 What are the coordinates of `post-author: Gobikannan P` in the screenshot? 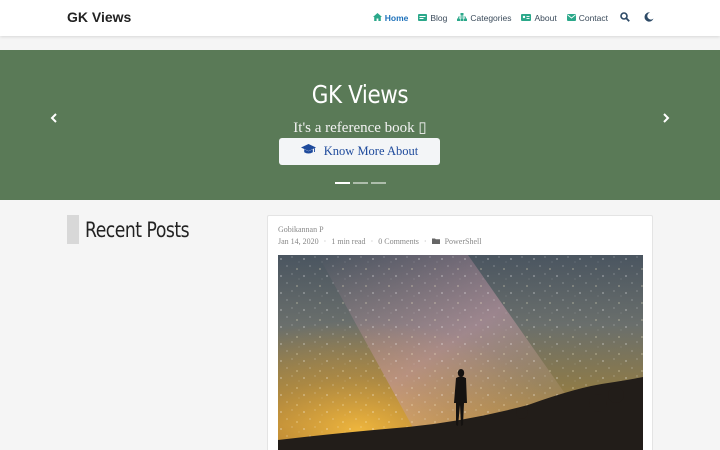 It's located at (301, 229).